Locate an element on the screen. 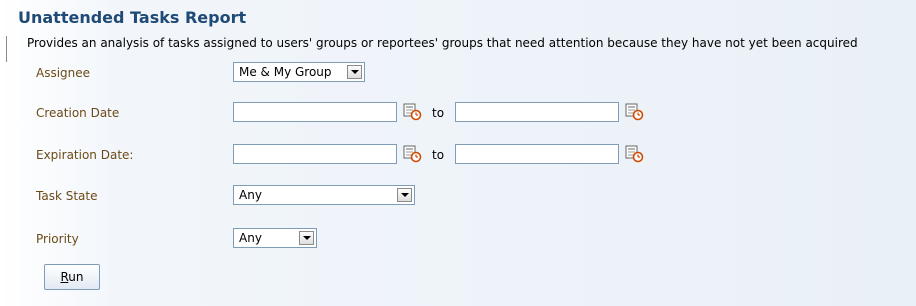  assignee-select: Me & My Group is located at coordinates (299, 72).